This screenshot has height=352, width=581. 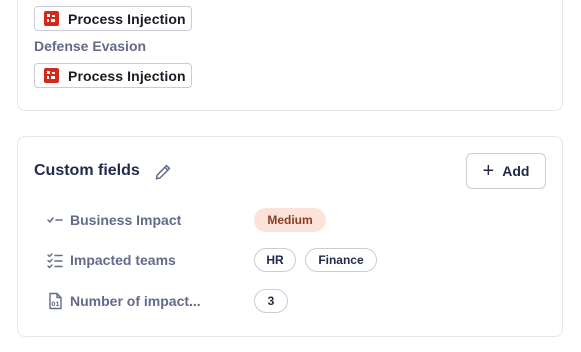 What do you see at coordinates (488, 171) in the screenshot?
I see `plus-icon: +` at bounding box center [488, 171].